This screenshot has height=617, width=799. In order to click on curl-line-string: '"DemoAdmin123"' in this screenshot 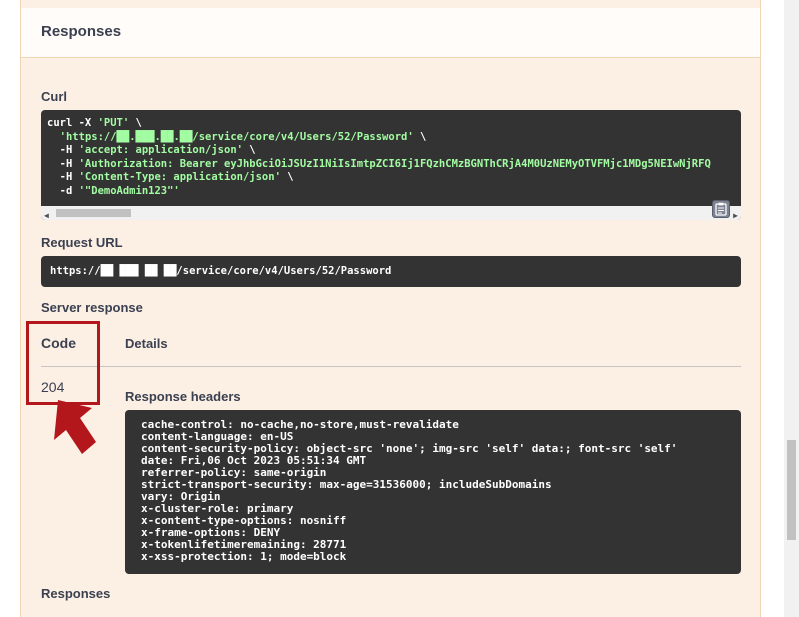, I will do `click(129, 190)`.